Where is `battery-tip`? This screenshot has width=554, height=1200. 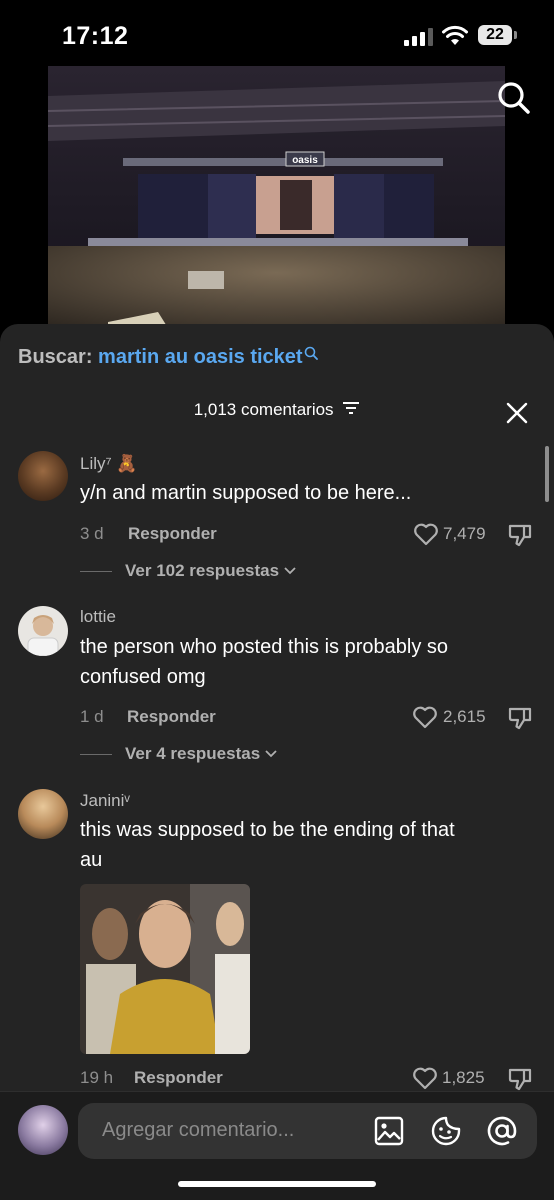
battery-tip is located at coordinates (515, 35).